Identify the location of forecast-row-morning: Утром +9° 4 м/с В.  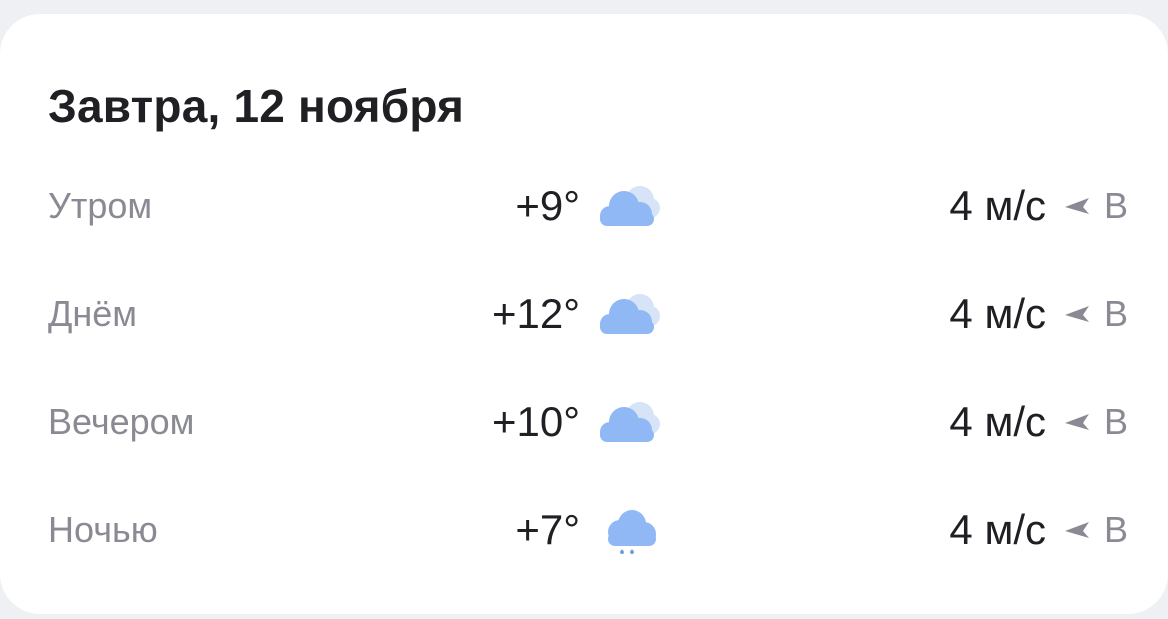
(584, 206).